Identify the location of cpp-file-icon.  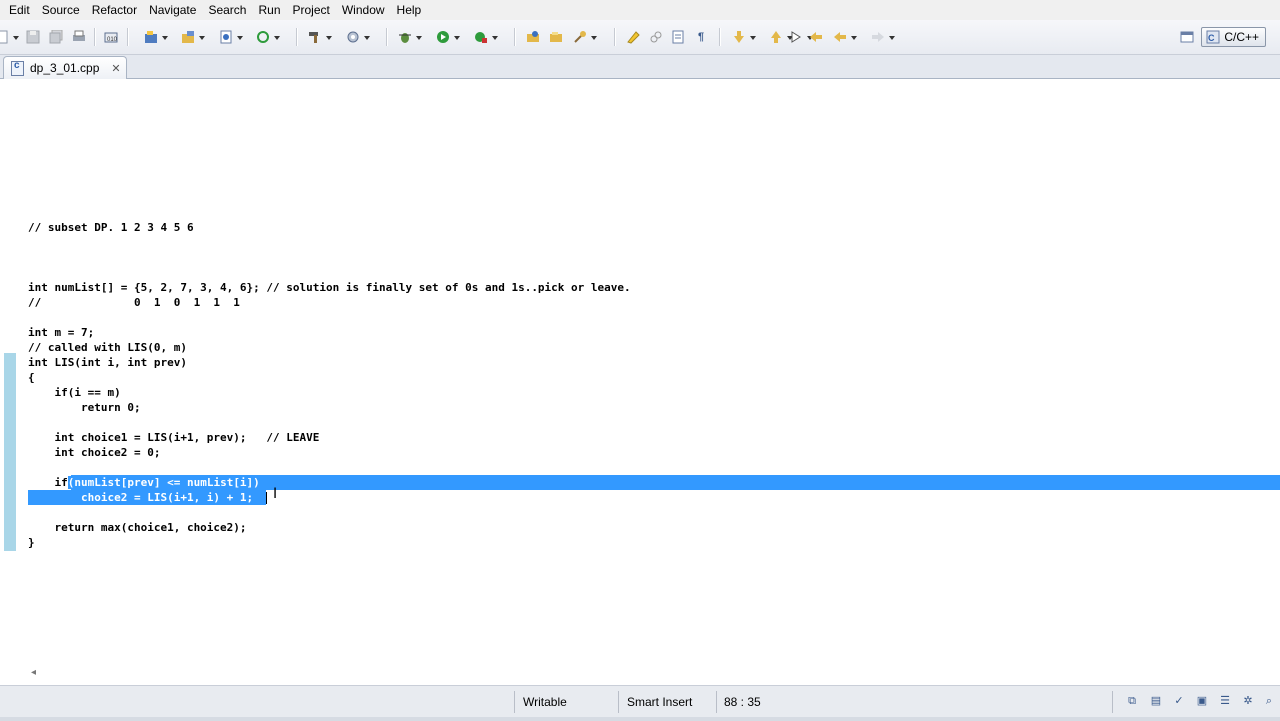
(17, 68).